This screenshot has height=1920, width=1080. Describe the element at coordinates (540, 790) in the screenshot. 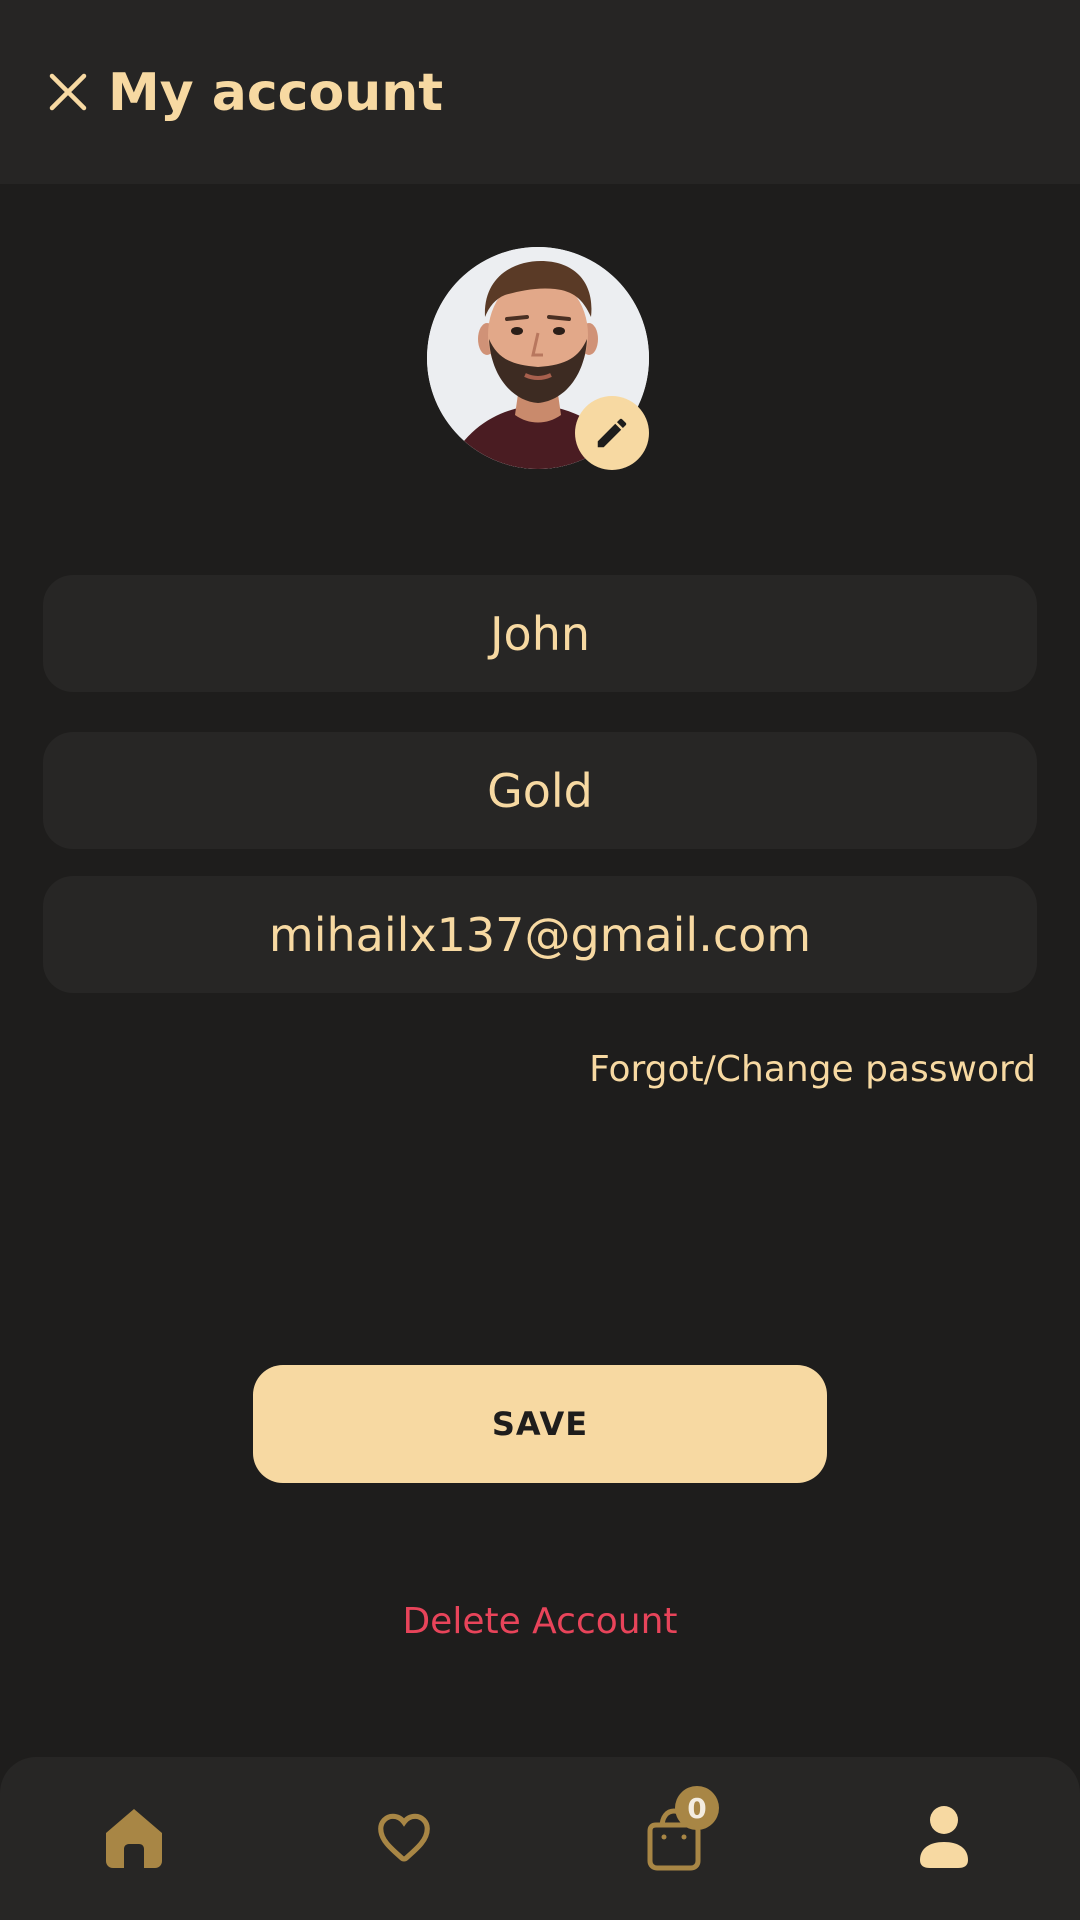

I see `last-name-field: Gold` at that location.